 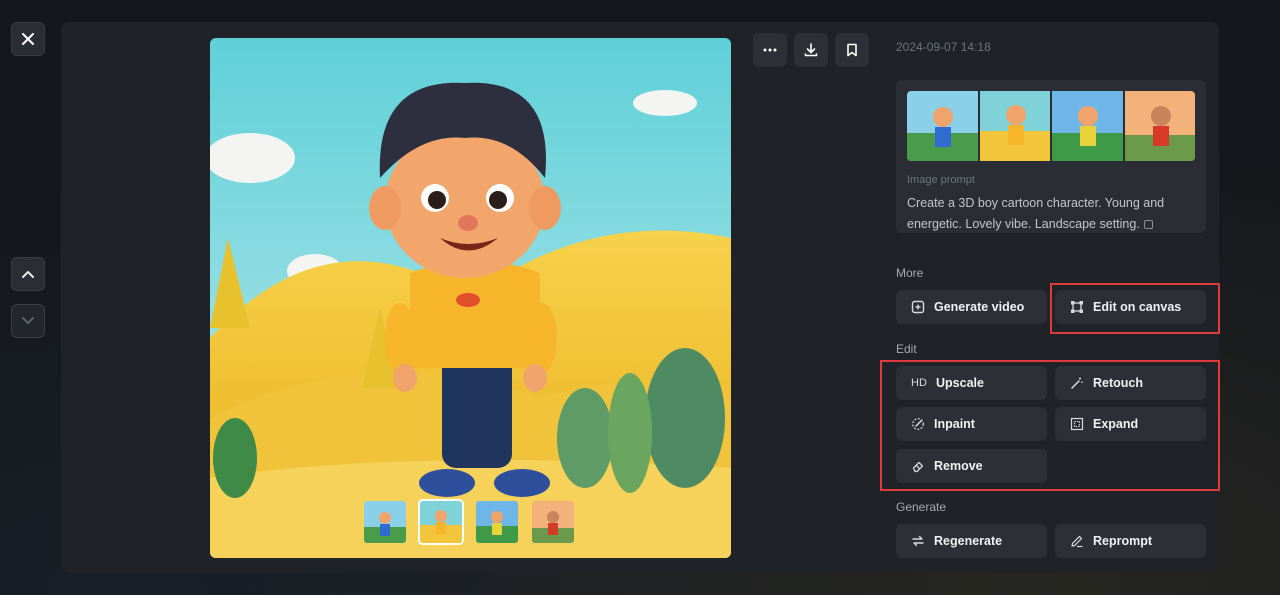 What do you see at coordinates (919, 383) in the screenshot?
I see `hd-icon: HD` at bounding box center [919, 383].